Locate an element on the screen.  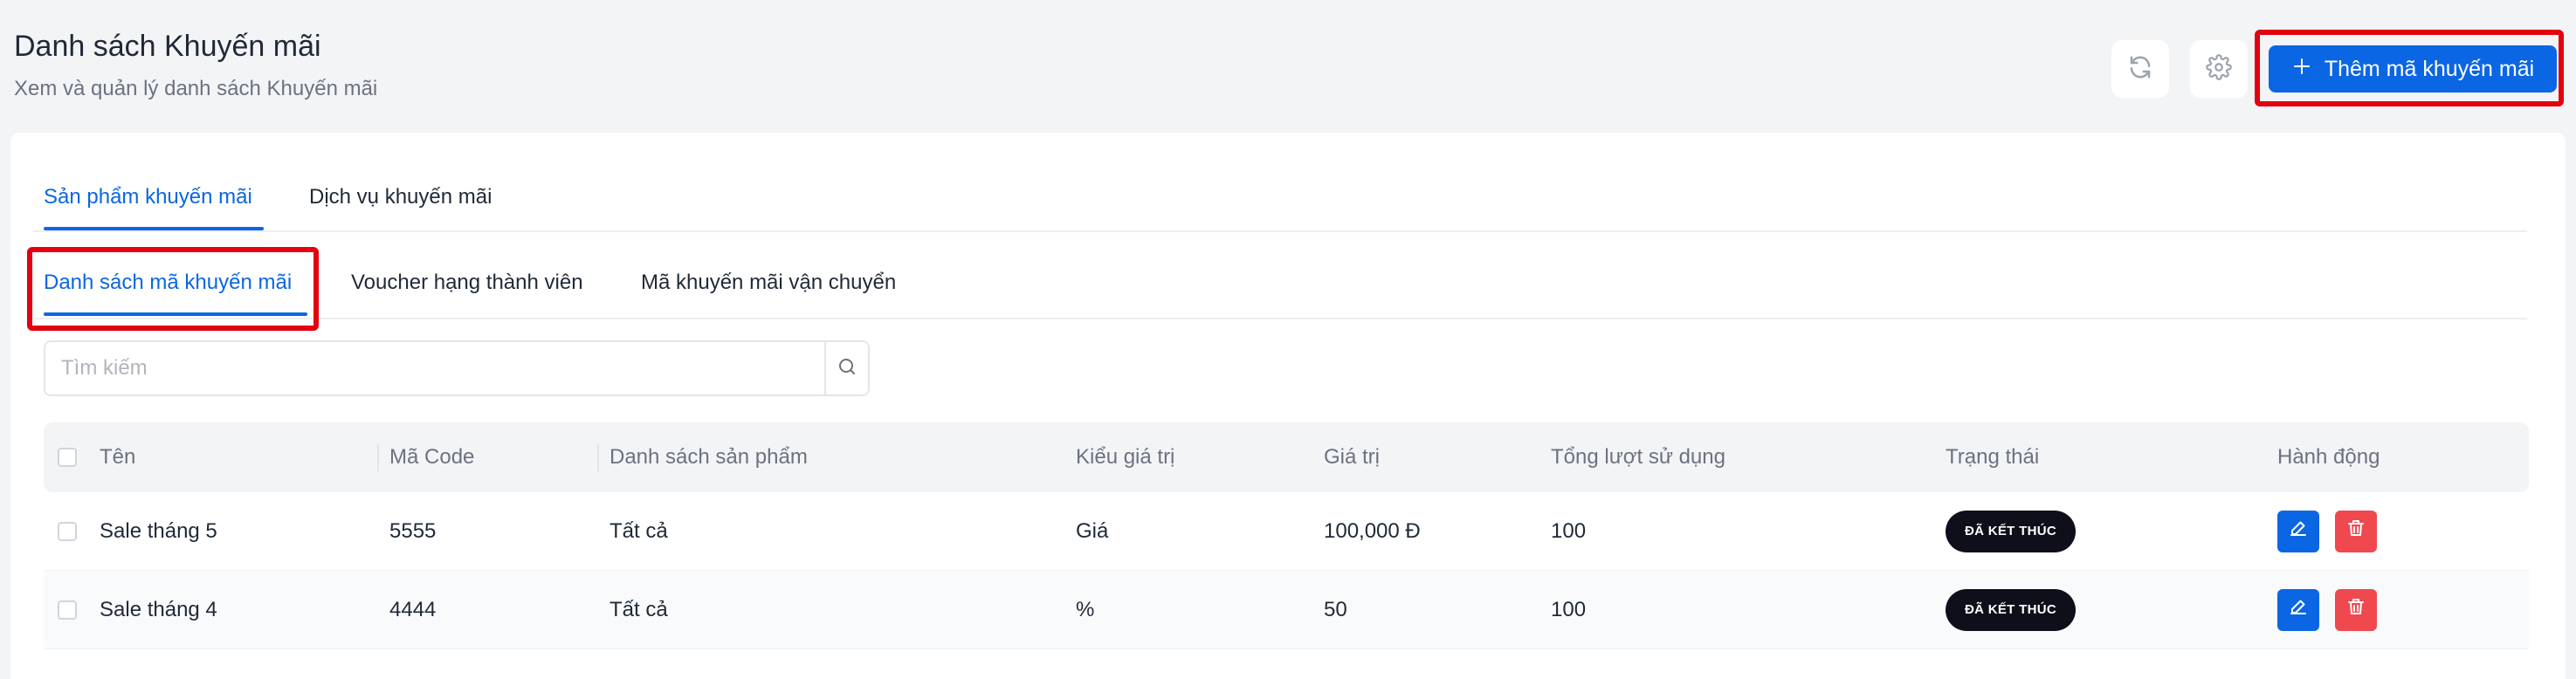
search-icon is located at coordinates (847, 368).